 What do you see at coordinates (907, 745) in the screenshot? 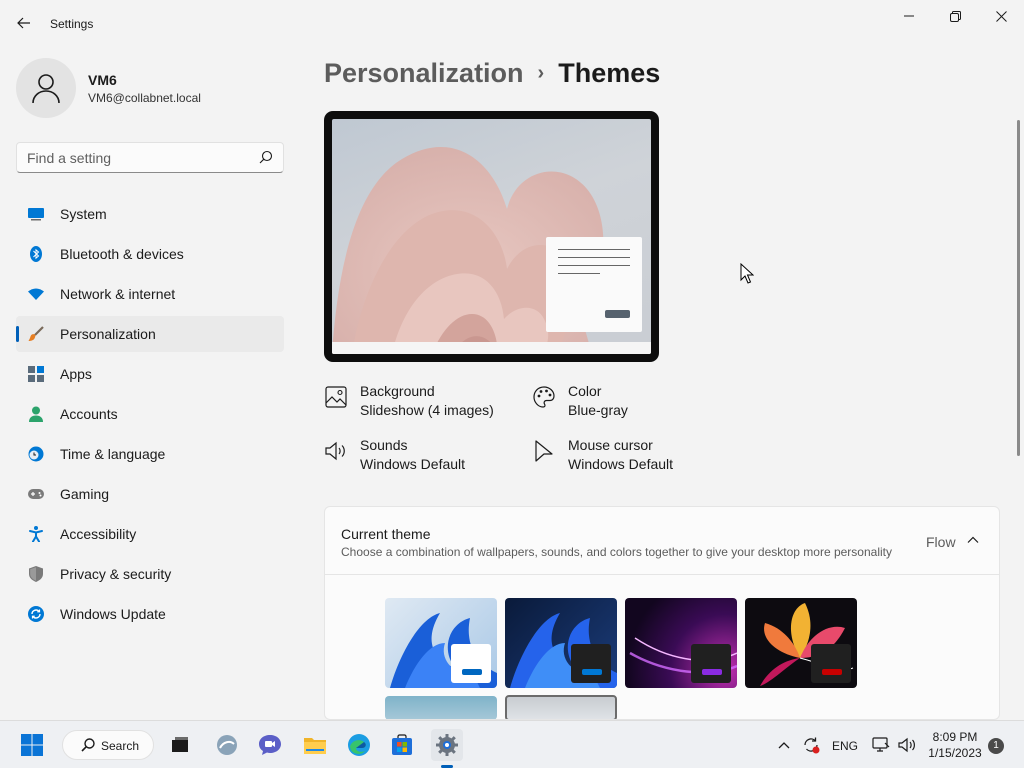
I see `volume-tray-button` at bounding box center [907, 745].